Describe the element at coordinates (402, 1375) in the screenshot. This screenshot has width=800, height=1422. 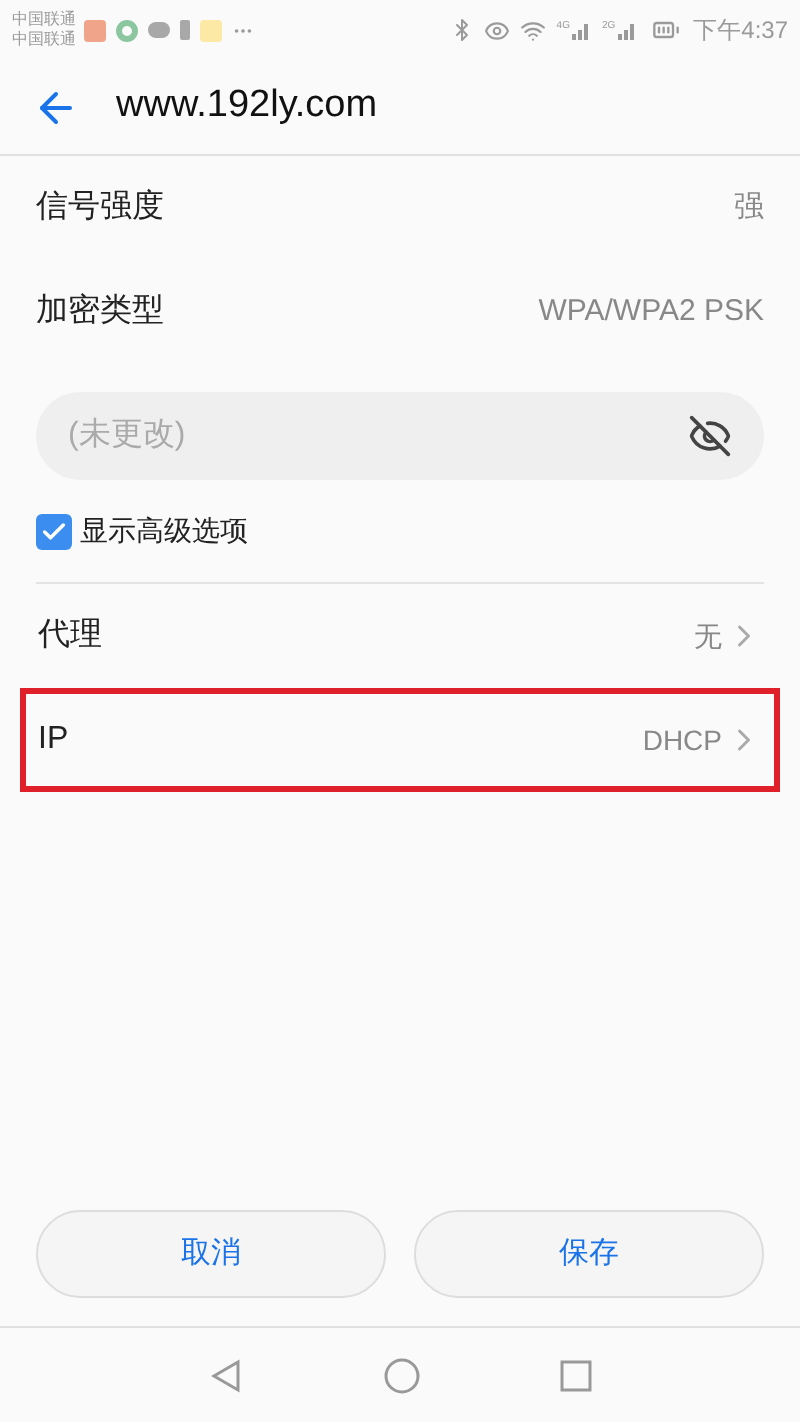
I see `home-circle-icon` at that location.